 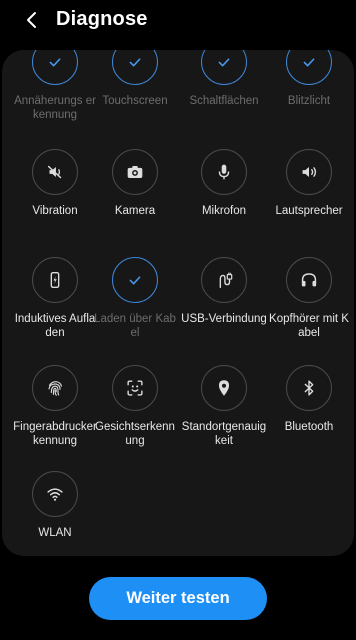 I want to click on chevron-left-icon, so click(x=31, y=20).